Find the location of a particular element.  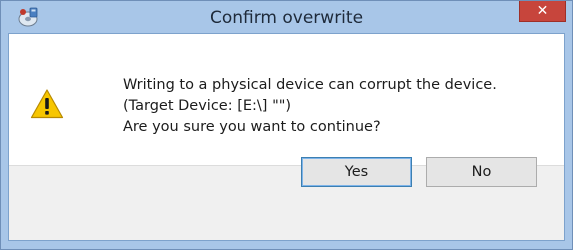

close-icon: ✕ is located at coordinates (542, 11).